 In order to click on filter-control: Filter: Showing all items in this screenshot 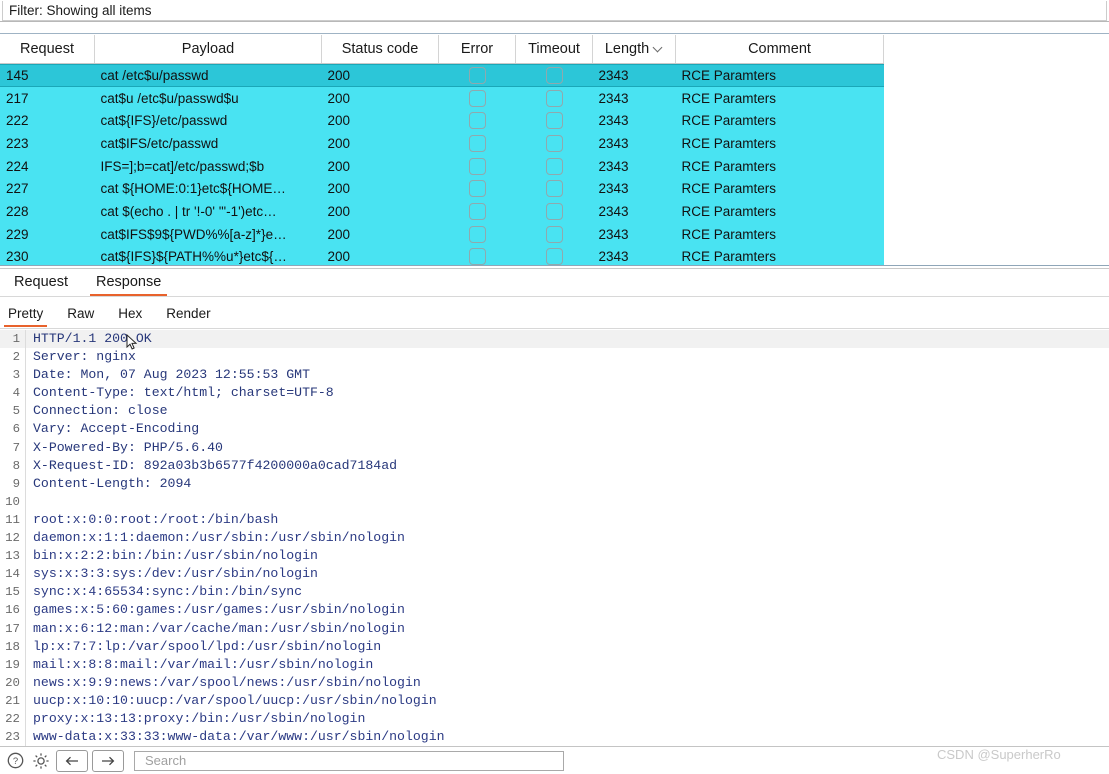, I will do `click(554, 11)`.